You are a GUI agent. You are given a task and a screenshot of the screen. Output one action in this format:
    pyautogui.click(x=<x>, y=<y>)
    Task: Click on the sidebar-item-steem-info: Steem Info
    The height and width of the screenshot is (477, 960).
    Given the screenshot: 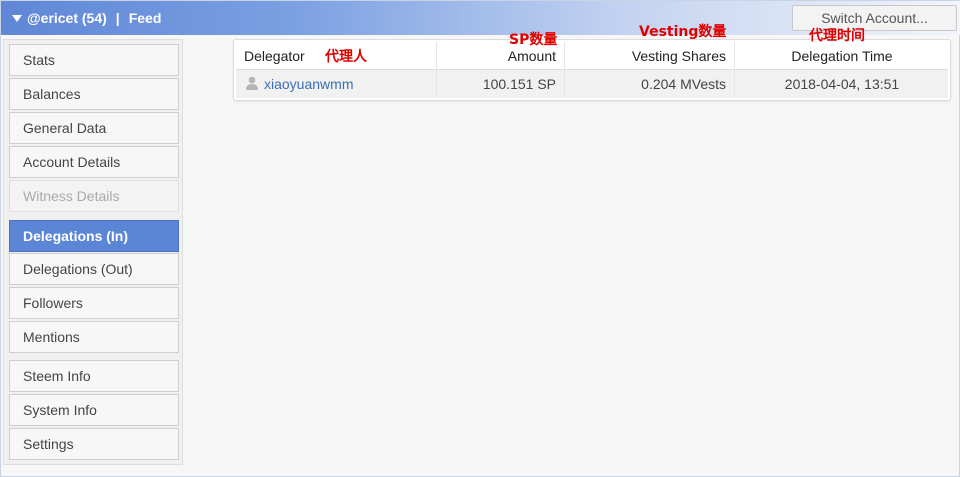 What is the action you would take?
    pyautogui.click(x=94, y=376)
    